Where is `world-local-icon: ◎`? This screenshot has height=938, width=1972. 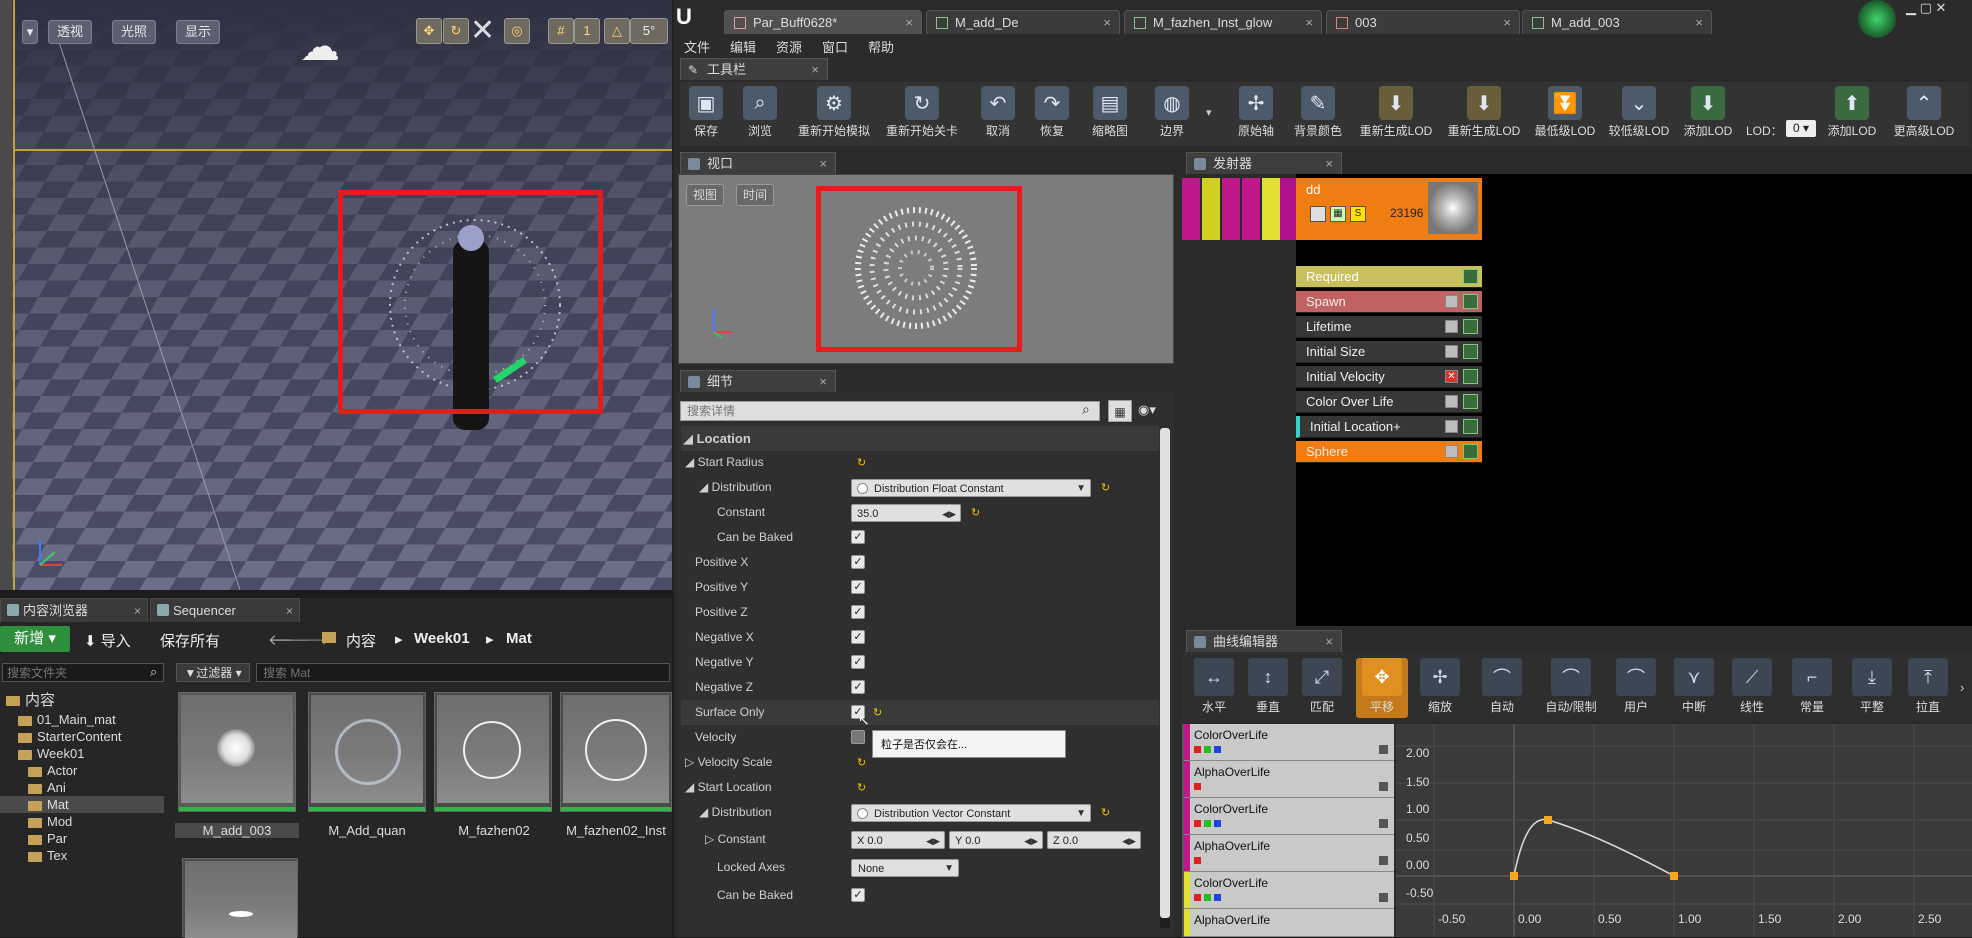
world-local-icon: ◎ is located at coordinates (517, 31).